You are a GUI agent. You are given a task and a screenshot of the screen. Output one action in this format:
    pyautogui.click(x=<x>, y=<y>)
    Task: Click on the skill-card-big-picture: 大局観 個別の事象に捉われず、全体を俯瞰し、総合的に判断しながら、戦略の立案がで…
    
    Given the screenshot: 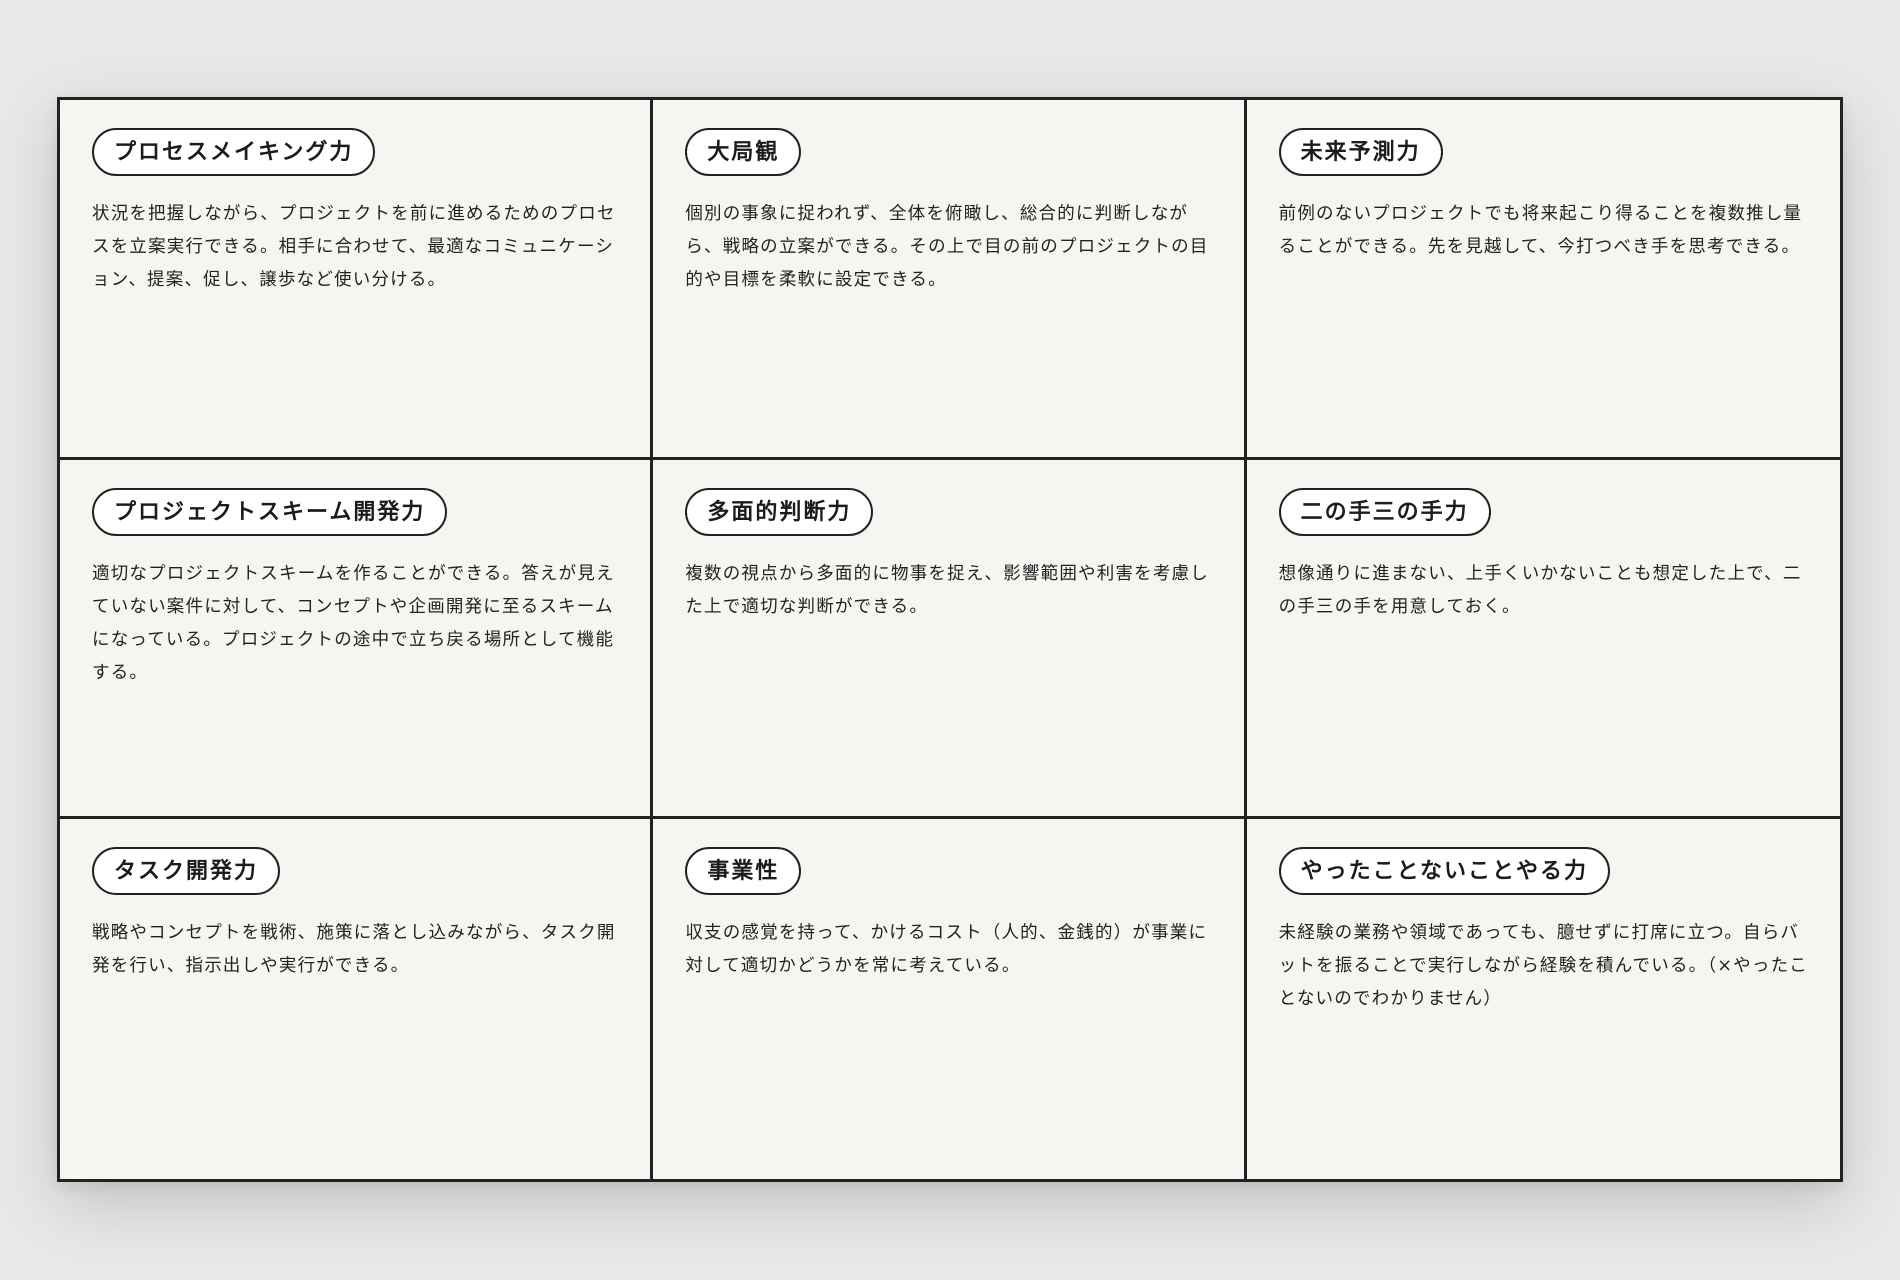 What is the action you would take?
    pyautogui.click(x=950, y=280)
    